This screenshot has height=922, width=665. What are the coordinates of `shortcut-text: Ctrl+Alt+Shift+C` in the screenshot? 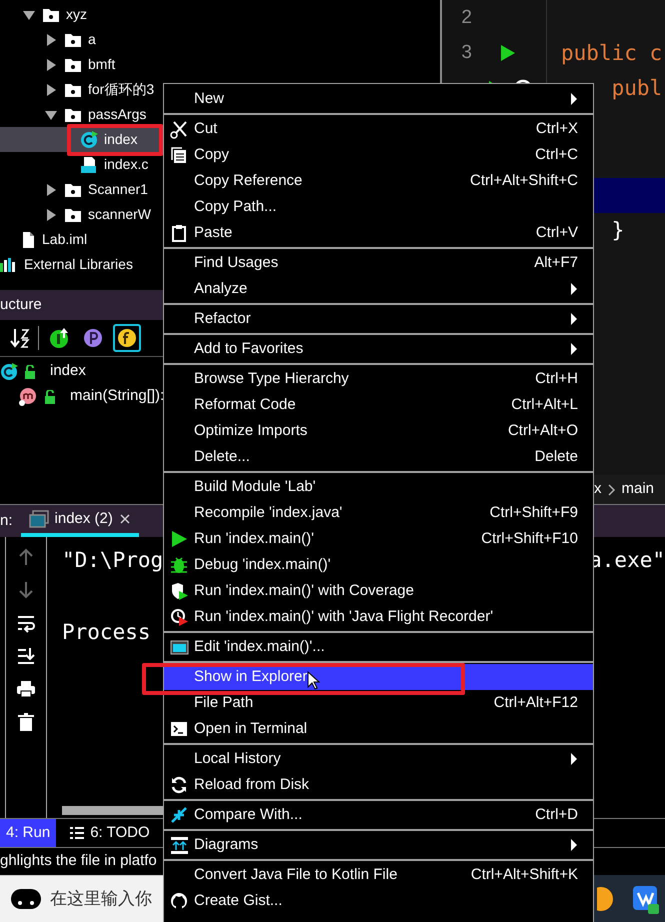 It's located at (524, 180).